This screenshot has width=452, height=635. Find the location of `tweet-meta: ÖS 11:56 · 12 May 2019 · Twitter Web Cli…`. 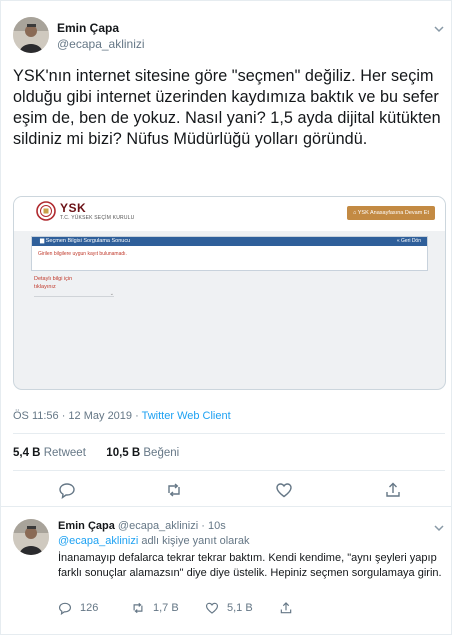

tweet-meta: ÖS 11:56 · 12 May 2019 · Twitter Web Cli… is located at coordinates (122, 416).